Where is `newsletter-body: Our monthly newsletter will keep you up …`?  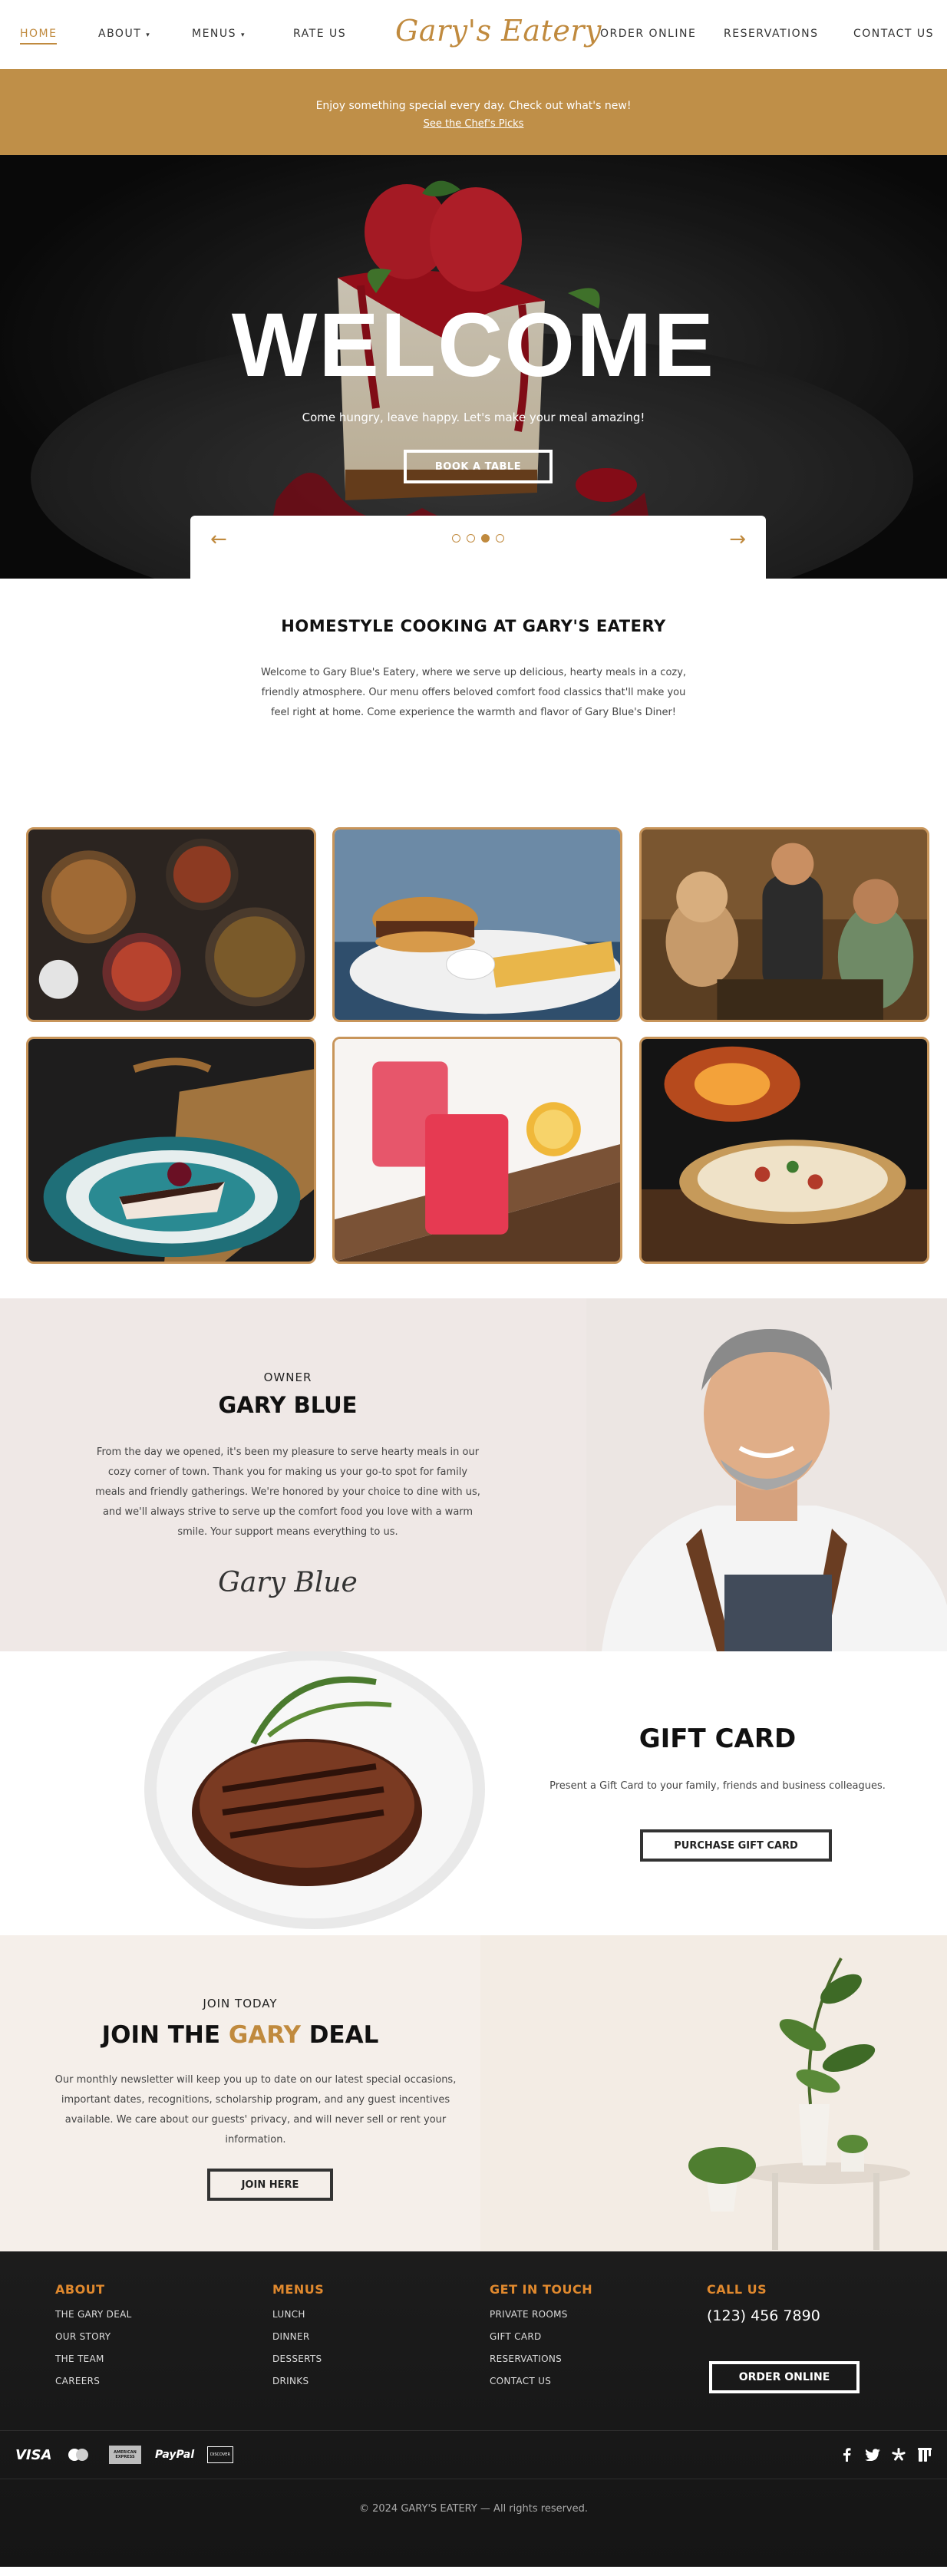 newsletter-body: Our monthly newsletter will keep you up … is located at coordinates (256, 2110).